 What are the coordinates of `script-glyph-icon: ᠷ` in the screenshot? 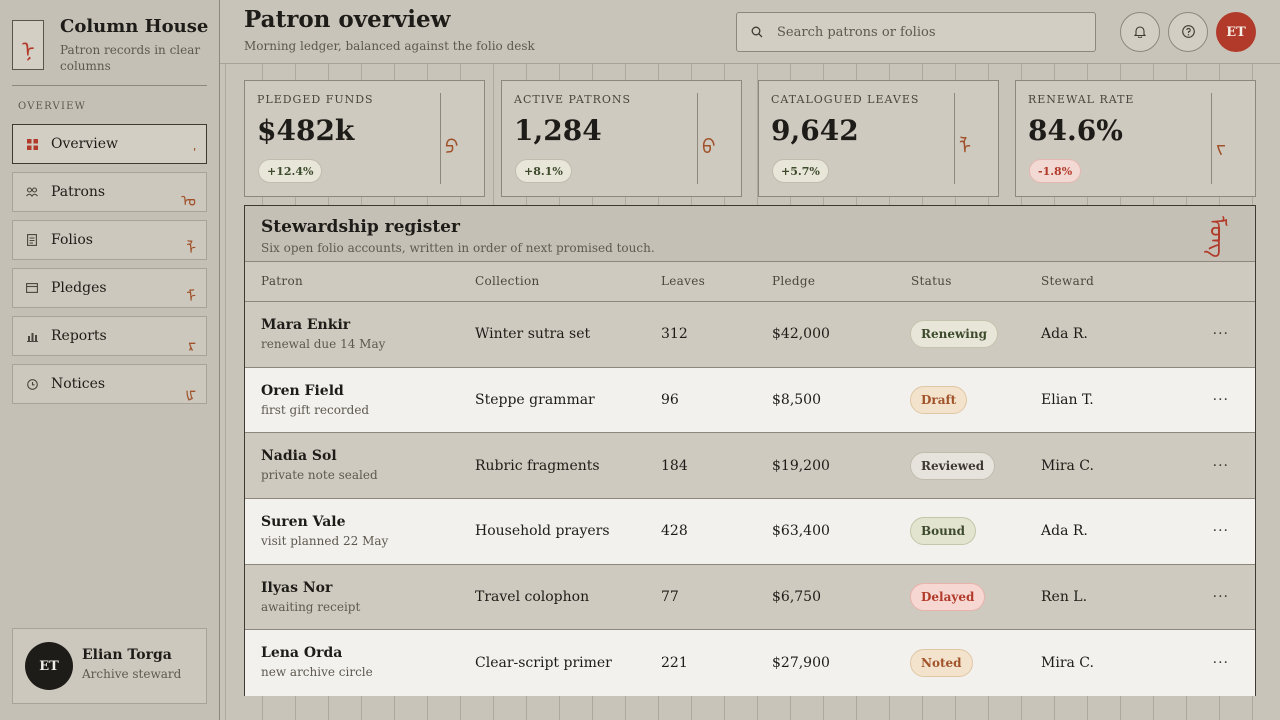 It's located at (192, 344).